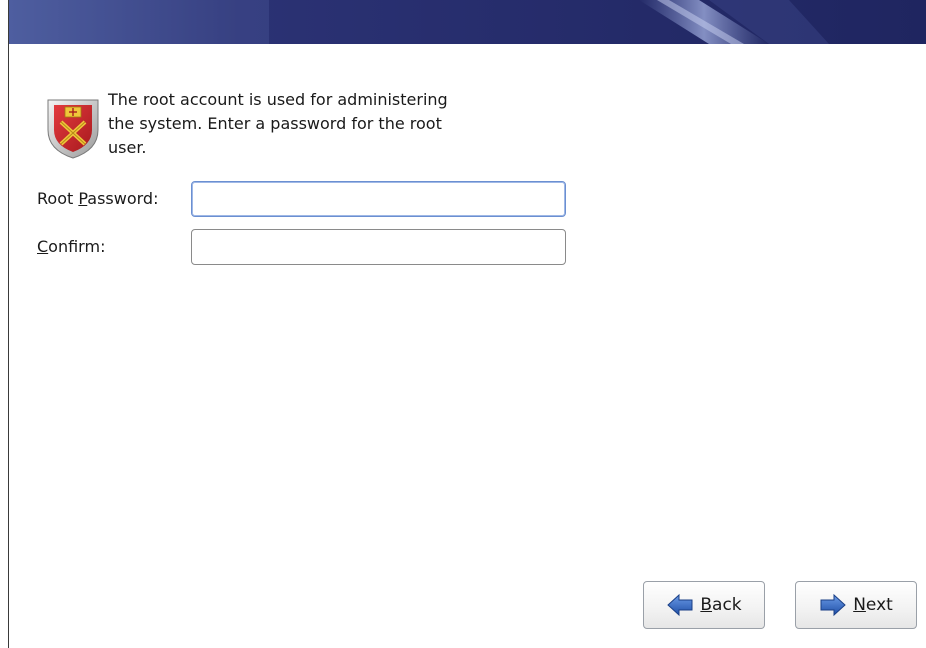 The image size is (926, 648). Describe the element at coordinates (77, 246) in the screenshot. I see `confirm-label-suffix: onfirm:` at that location.